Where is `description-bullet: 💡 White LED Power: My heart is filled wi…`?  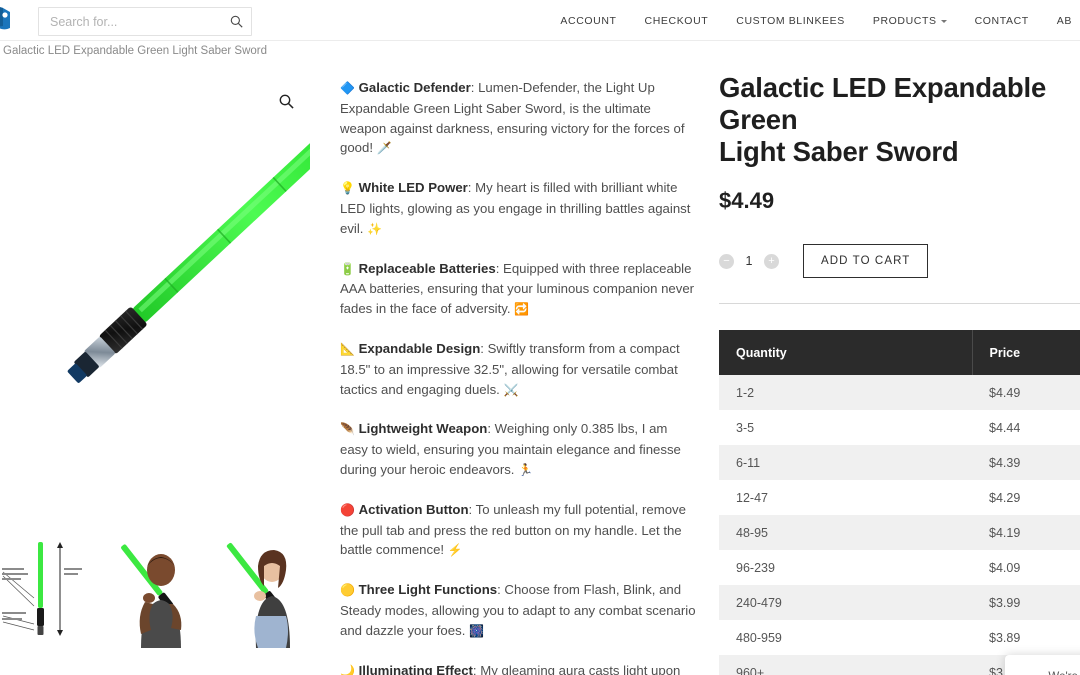 description-bullet: 💡 White LED Power: My heart is filled wi… is located at coordinates (515, 208).